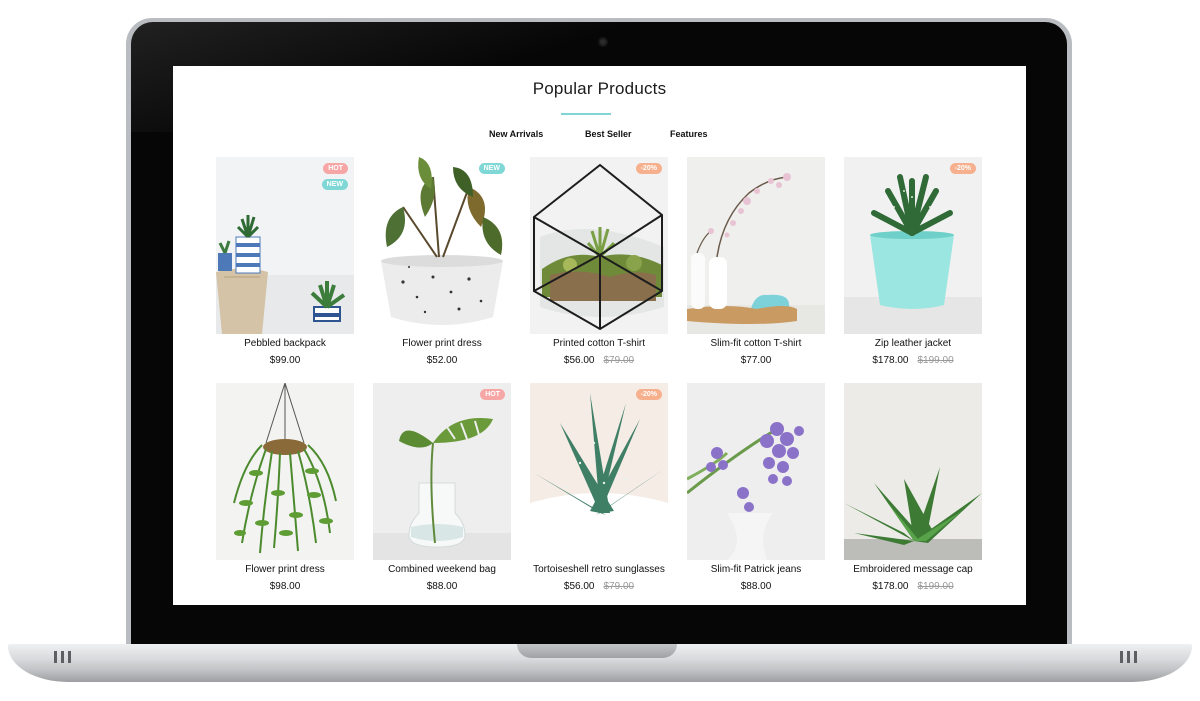  Describe the element at coordinates (913, 569) in the screenshot. I see `product-name: Embroidered message cap` at that location.